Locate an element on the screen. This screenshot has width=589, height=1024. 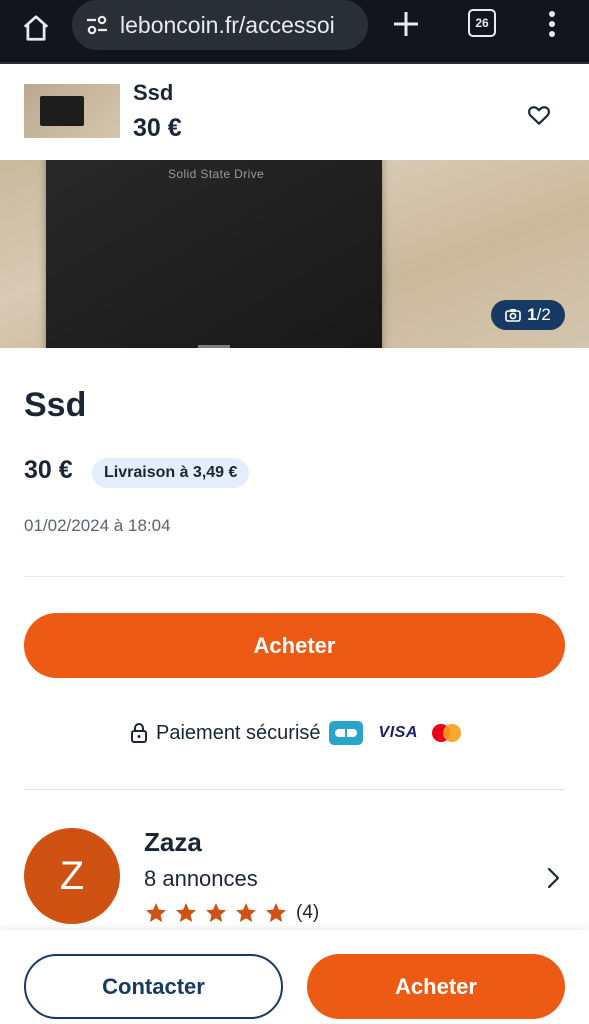
sticky-title: Ssd is located at coordinates (153, 92).